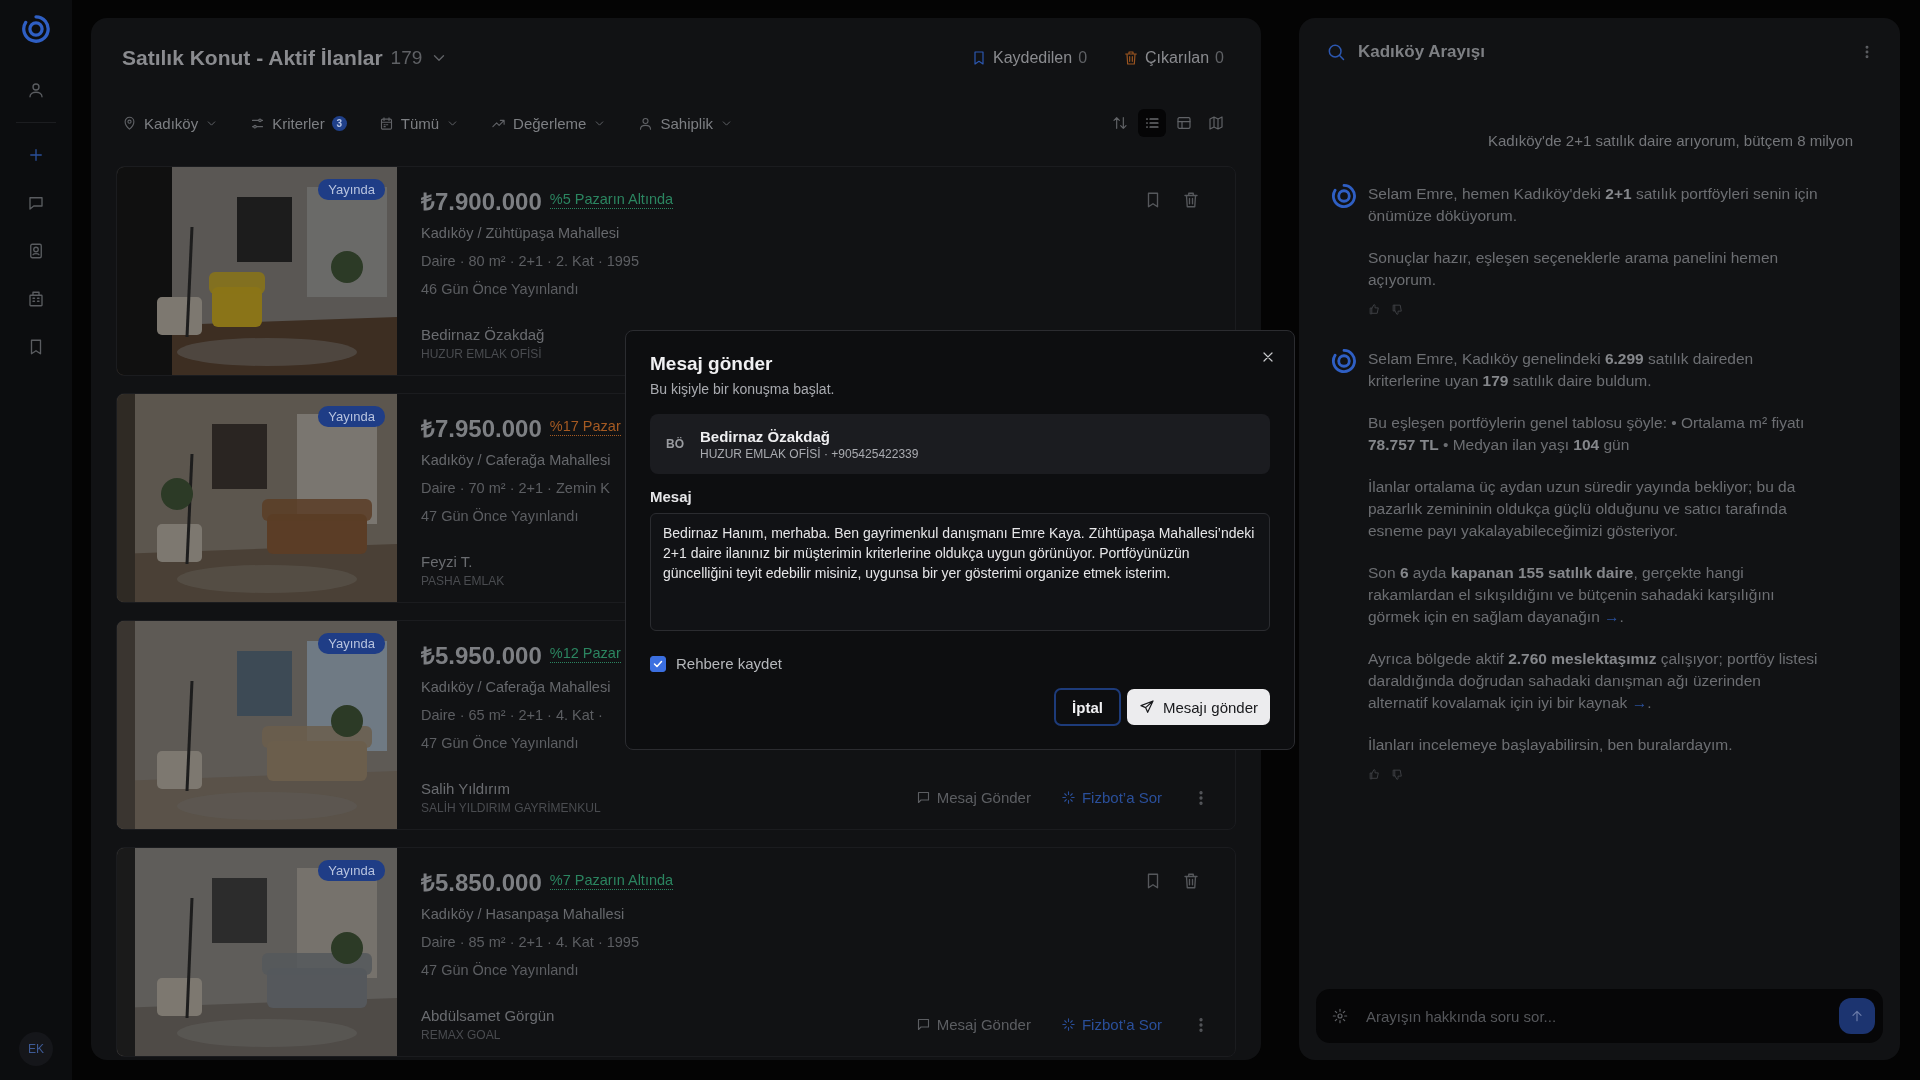 The image size is (1920, 1080). Describe the element at coordinates (1582, 509) in the screenshot. I see `message-text: İlanlar ortalama üç aydan uzun süredir yayında bekliyor; bu da pazarlık zemininin oldukça güçlü olduğunu ve satıcı tarafında esneme payı yakalayabileceğimizi gösteriyor.` at that location.